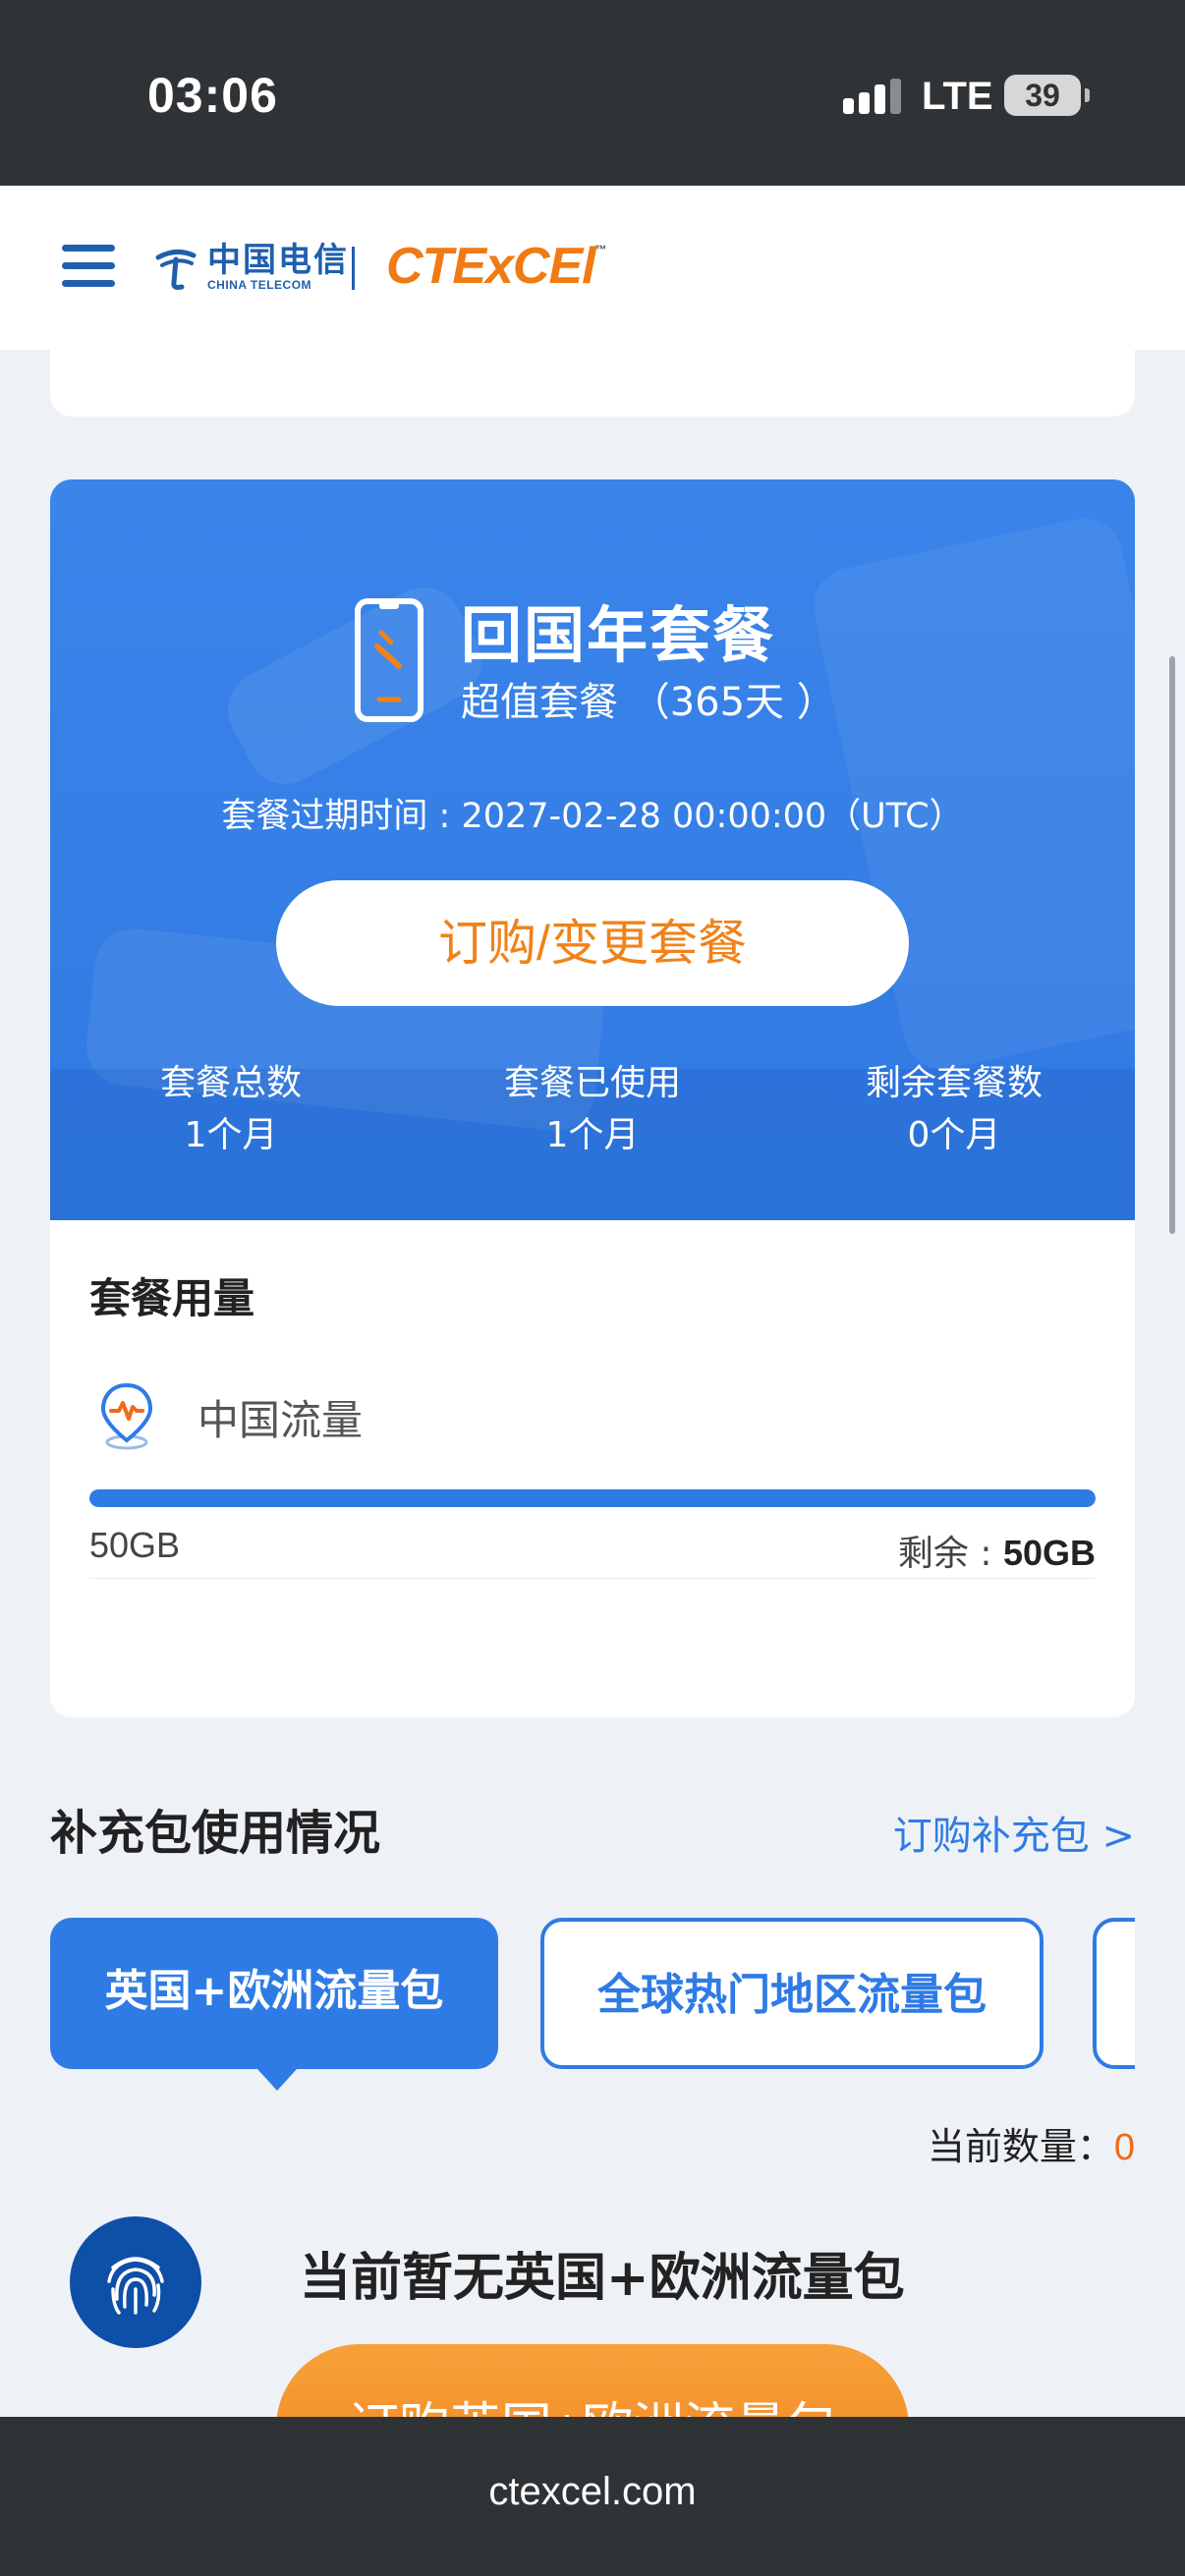 The height and width of the screenshot is (2576, 1185). Describe the element at coordinates (389, 660) in the screenshot. I see `phone-icon` at that location.